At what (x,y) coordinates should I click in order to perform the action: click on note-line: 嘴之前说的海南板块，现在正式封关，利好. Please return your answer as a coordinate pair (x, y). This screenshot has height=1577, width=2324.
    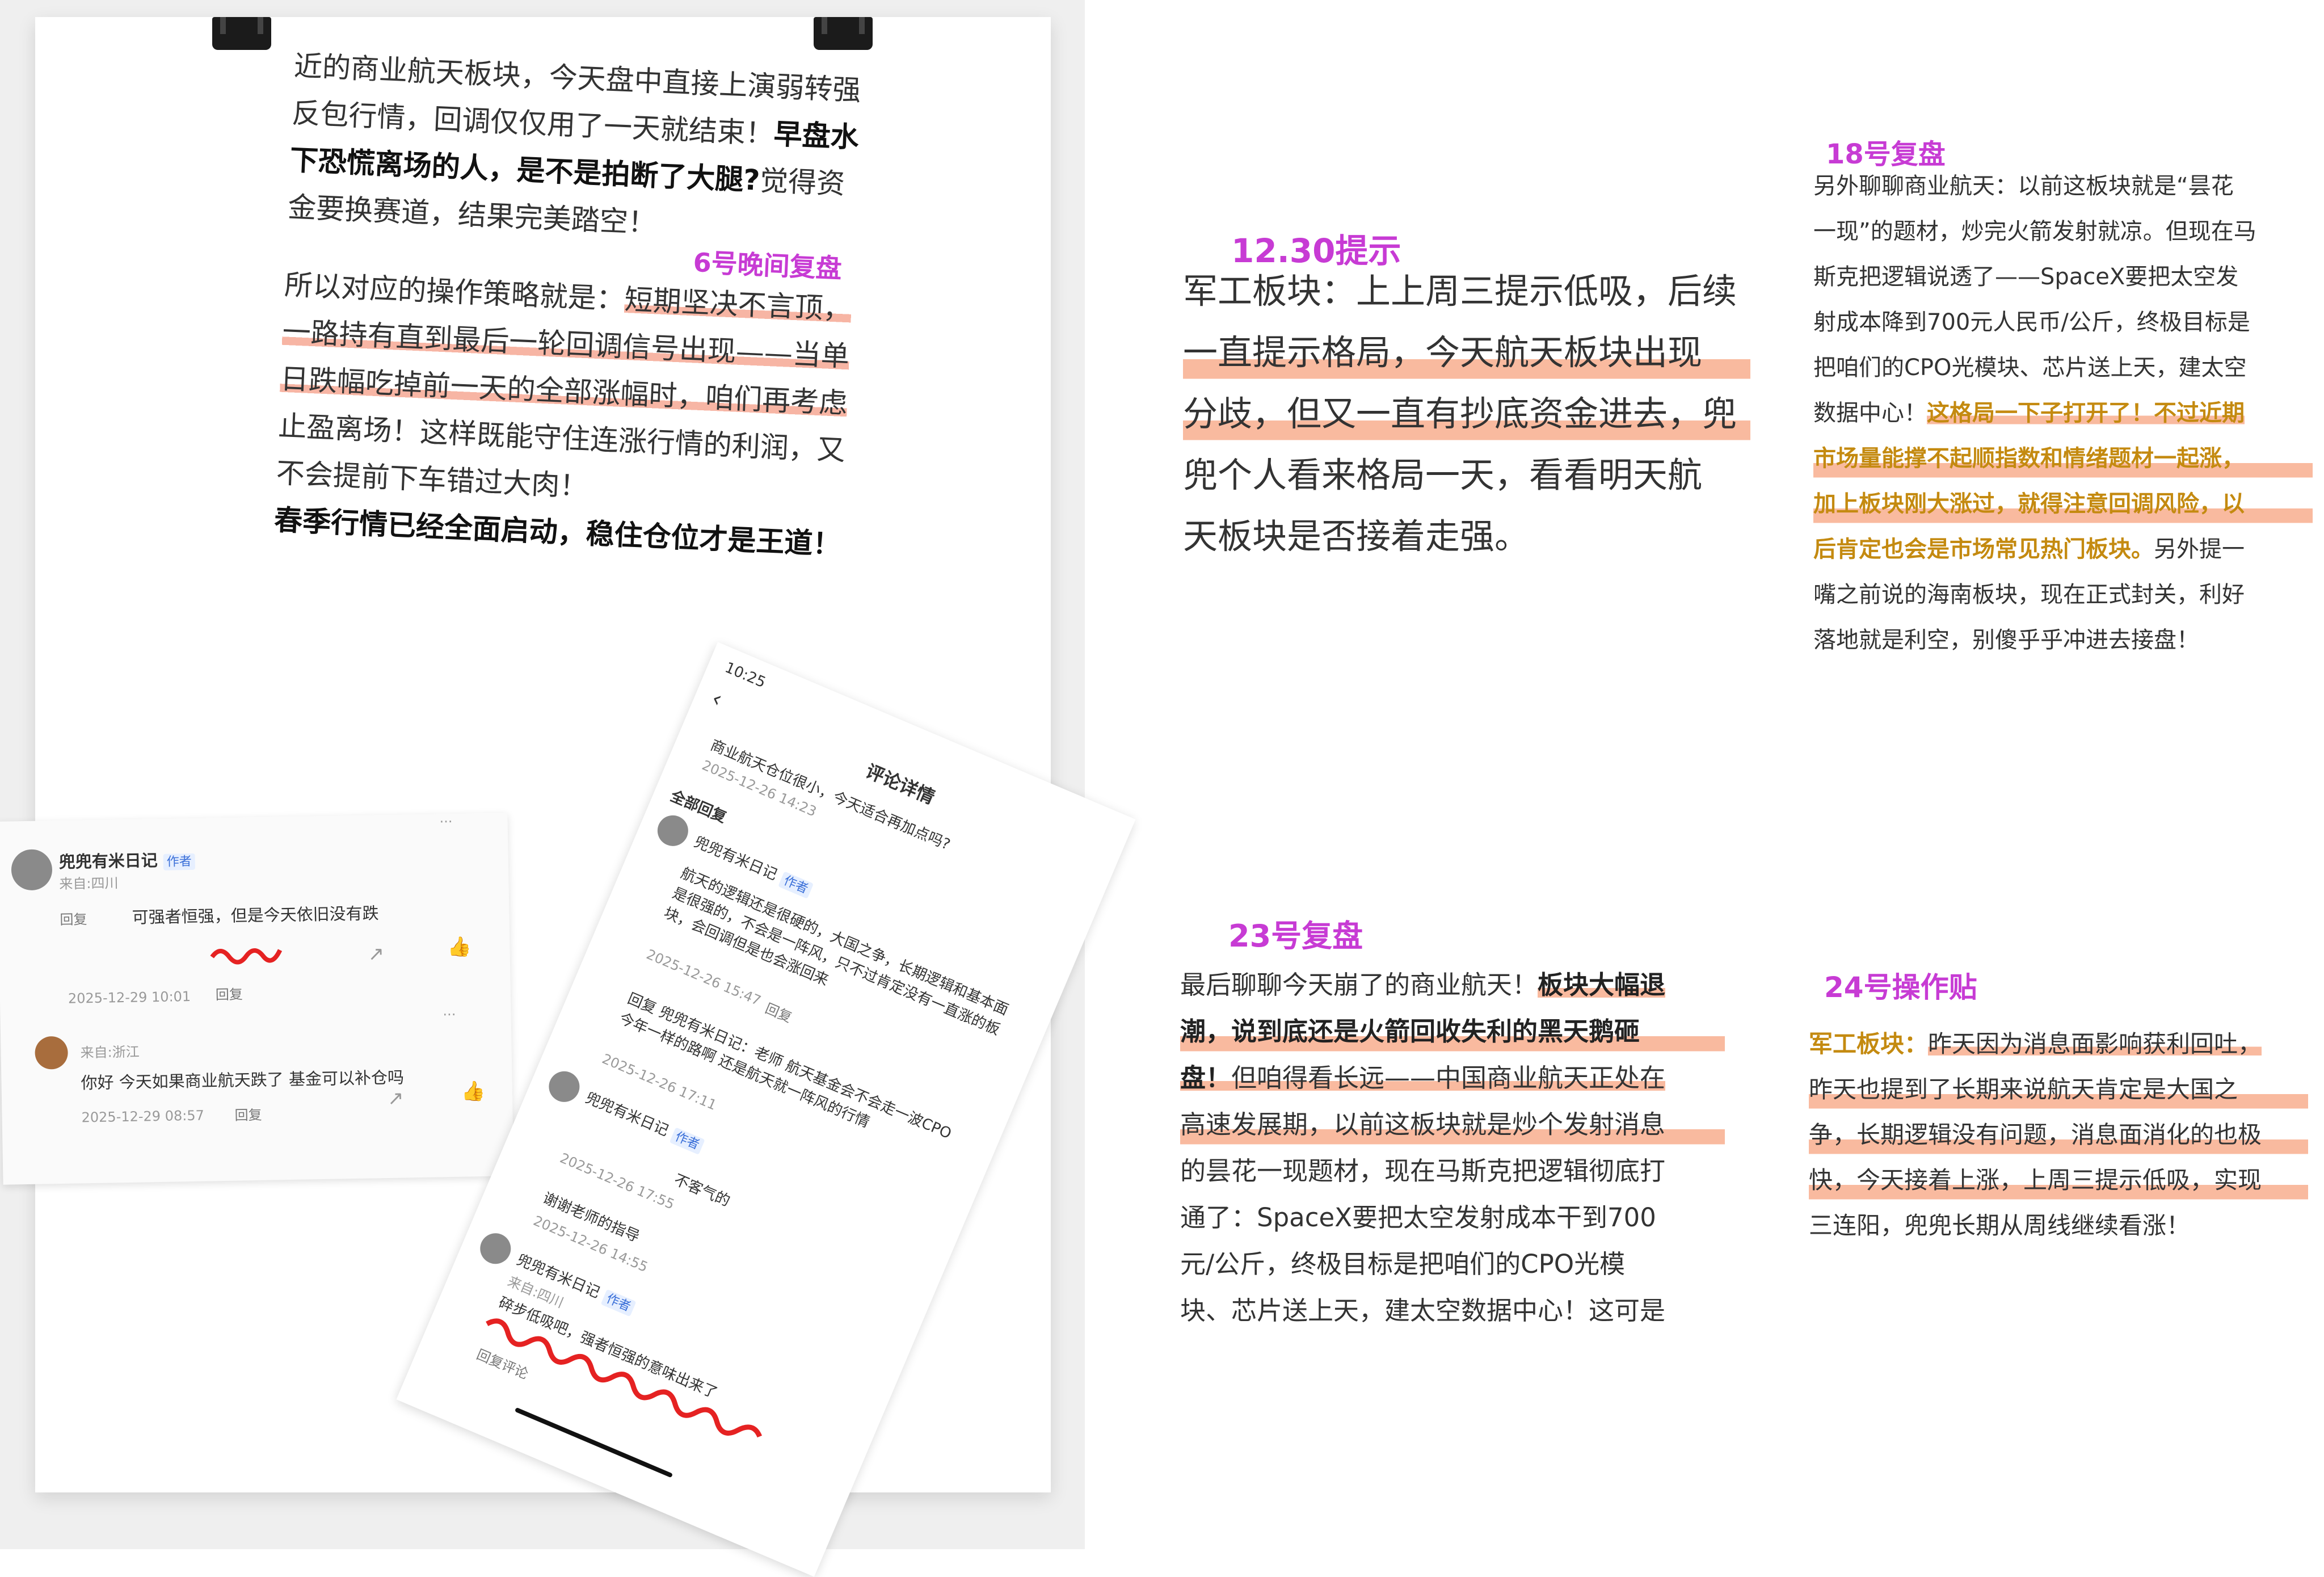
    Looking at the image, I should click on (2029, 595).